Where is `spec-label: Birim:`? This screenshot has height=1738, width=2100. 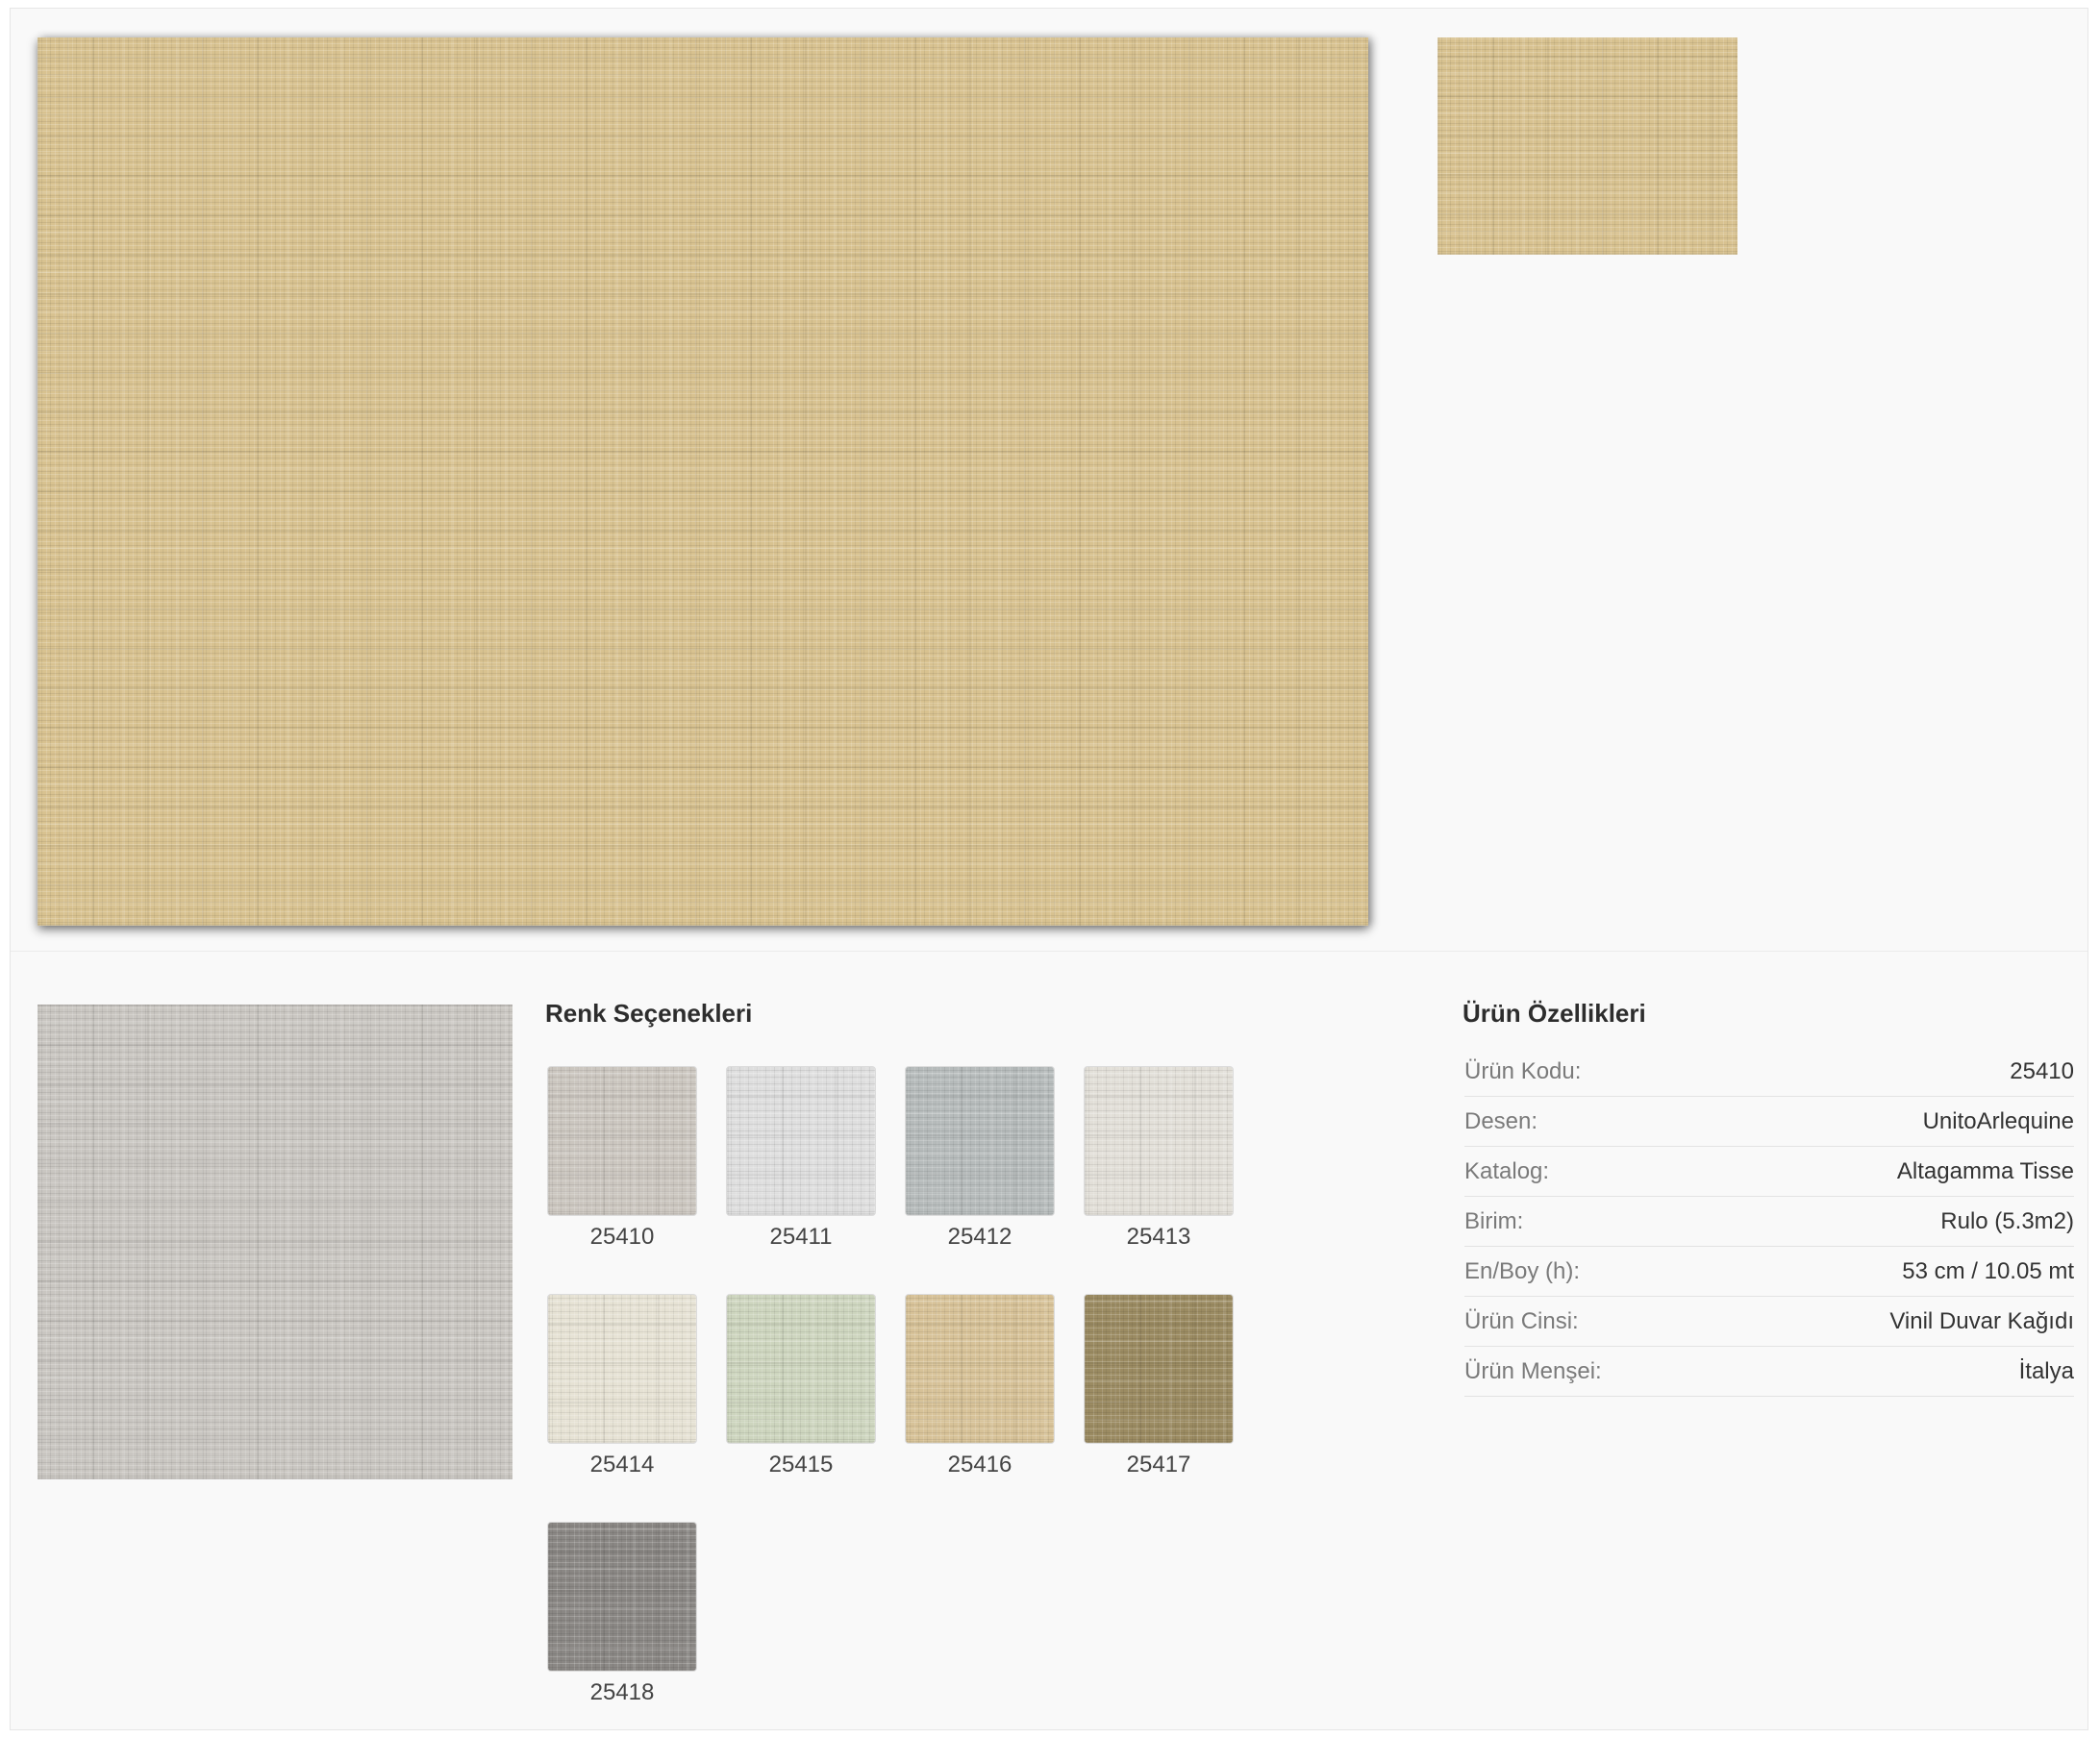
spec-label: Birim: is located at coordinates (1494, 1220).